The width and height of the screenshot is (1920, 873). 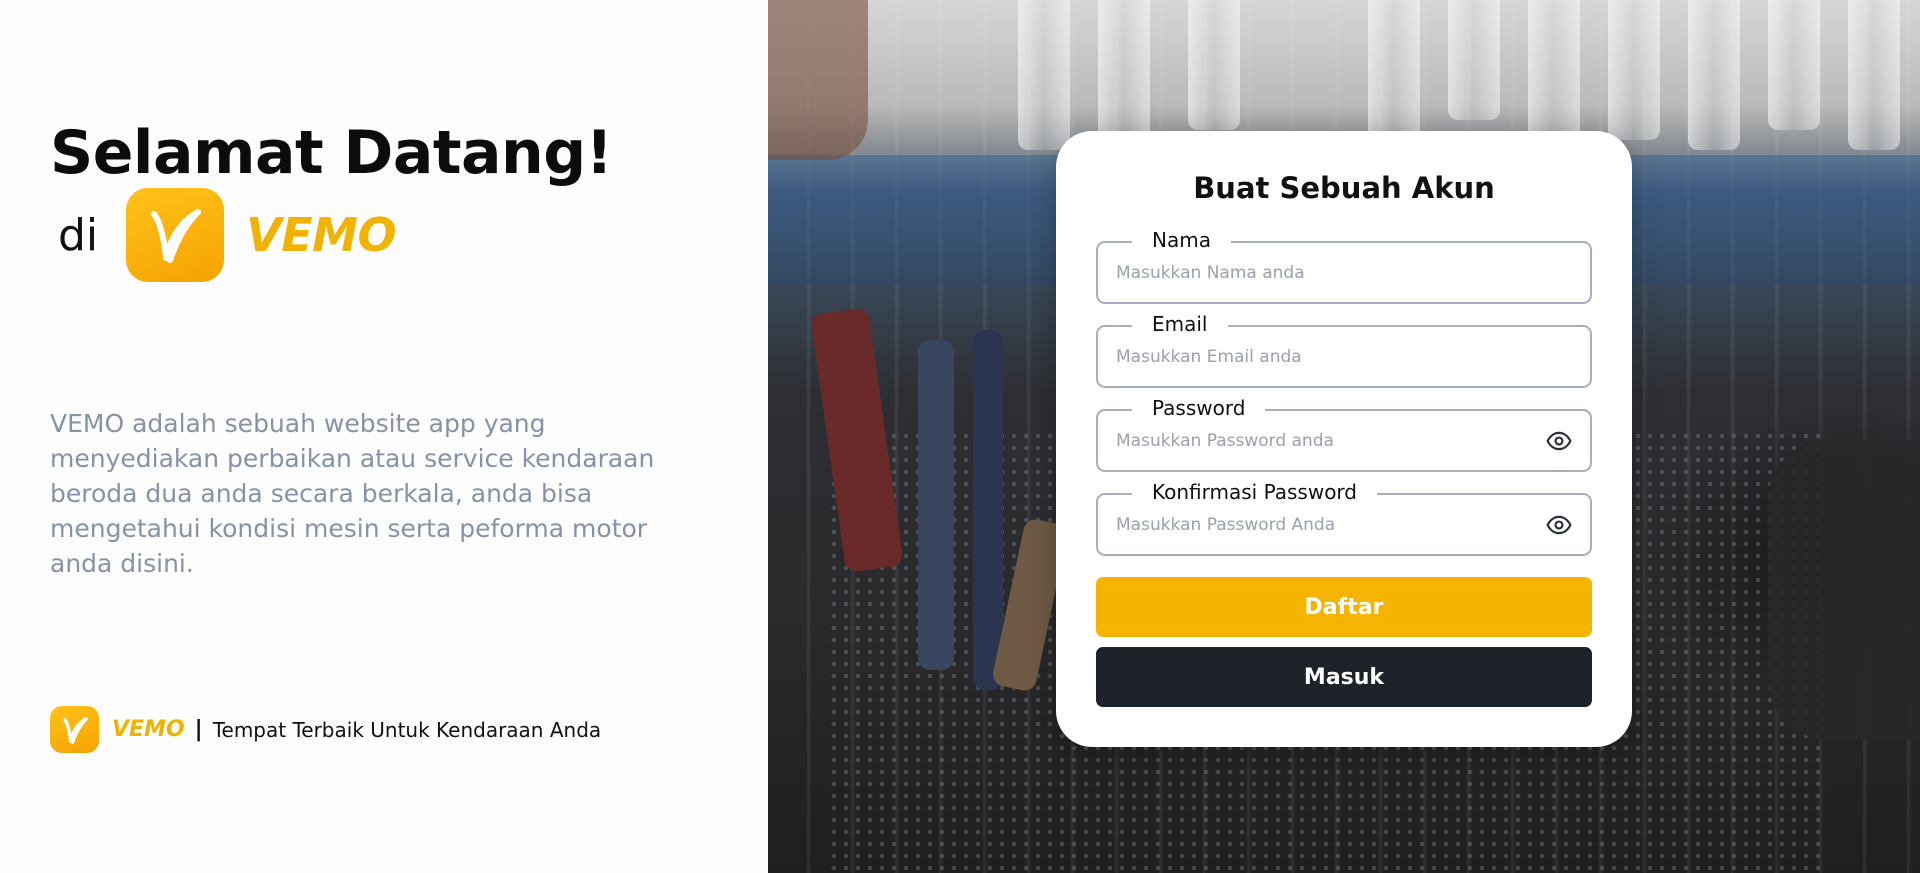 What do you see at coordinates (1344, 188) in the screenshot?
I see `form-title: Buat Sebuah Akun` at bounding box center [1344, 188].